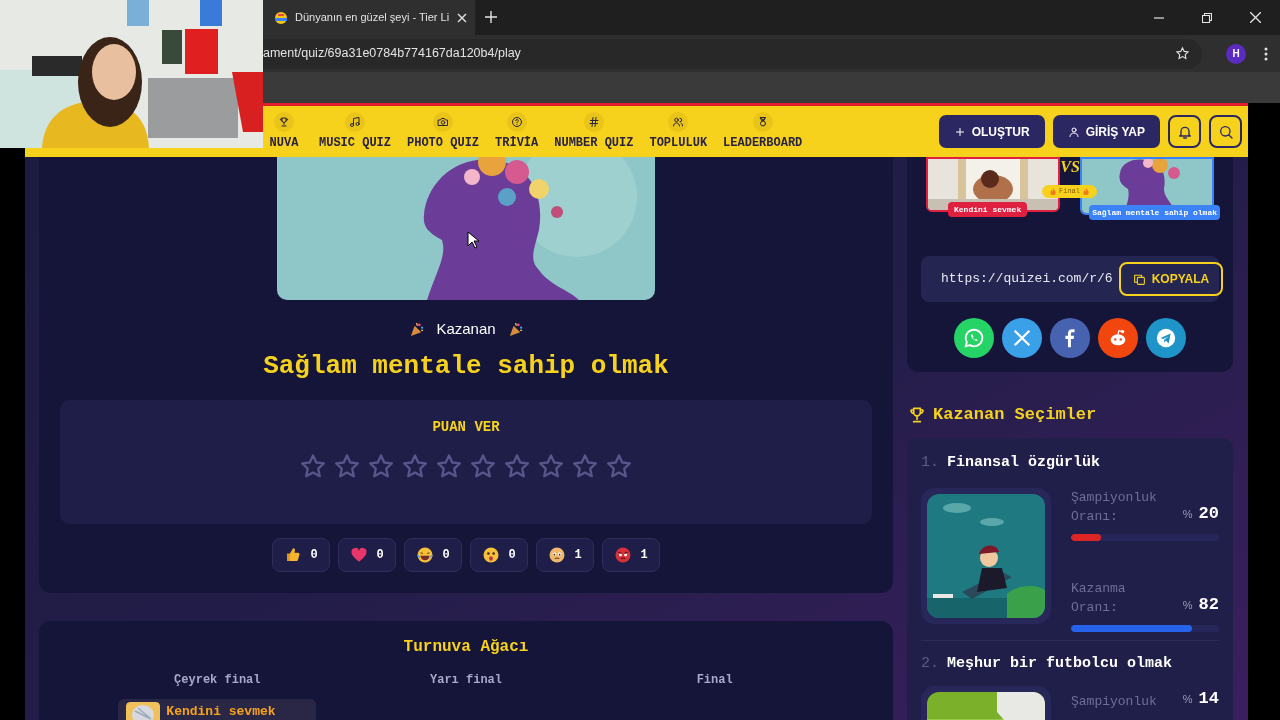 This screenshot has width=1280, height=720. I want to click on nav-link: TOPLULUK, so click(678, 130).